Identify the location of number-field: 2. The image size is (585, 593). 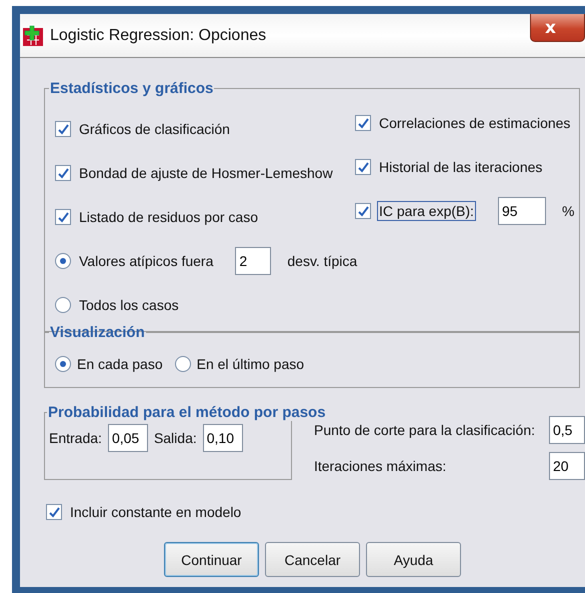
(253, 261).